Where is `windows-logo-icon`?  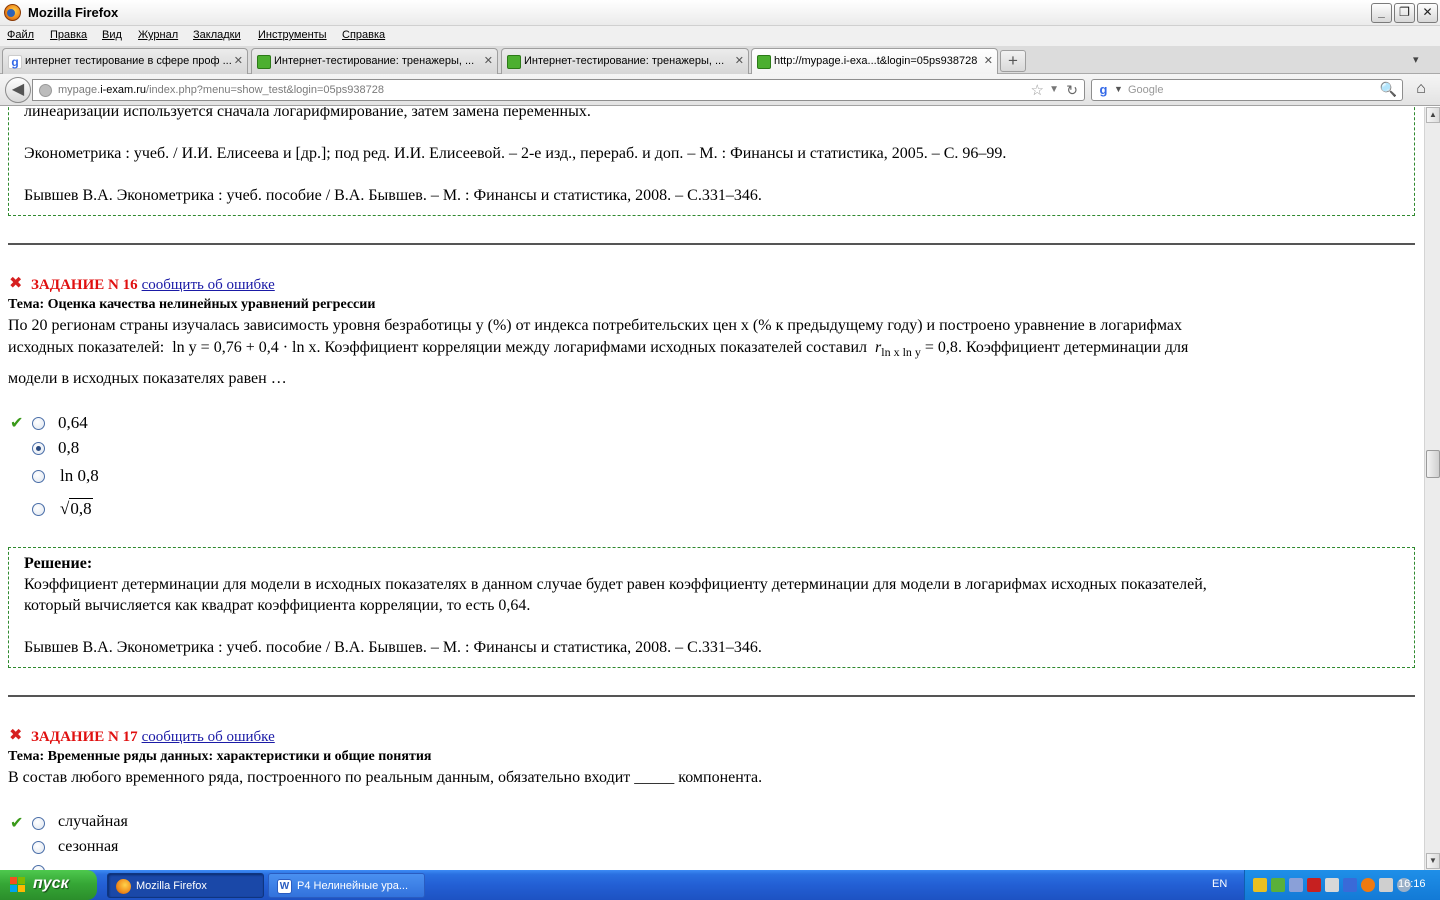 windows-logo-icon is located at coordinates (18, 885).